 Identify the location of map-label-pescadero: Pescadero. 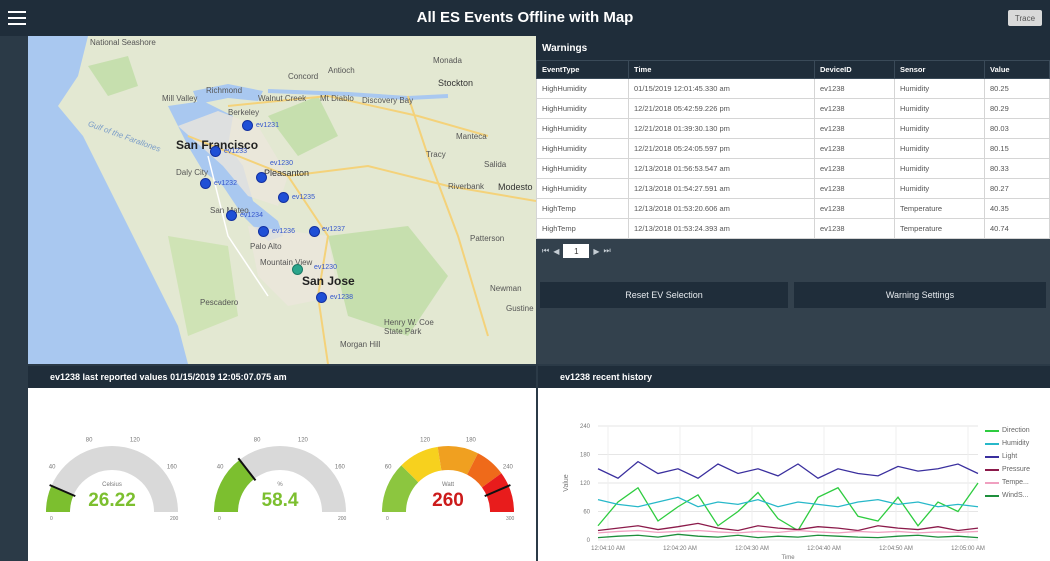
(219, 302).